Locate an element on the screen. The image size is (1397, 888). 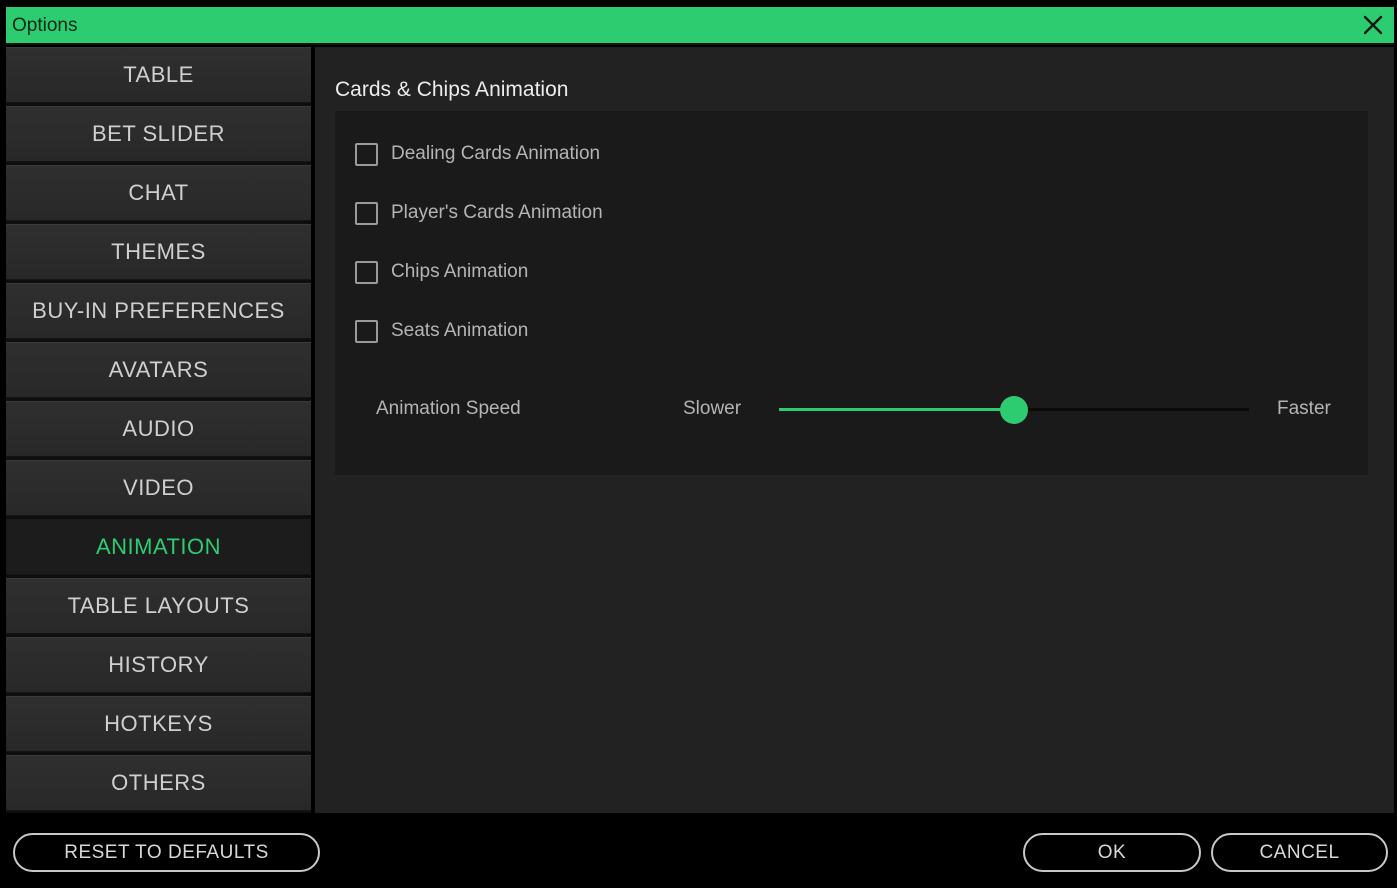
sidebar-item-hotkeys: HOTKEYS is located at coordinates (158, 724).